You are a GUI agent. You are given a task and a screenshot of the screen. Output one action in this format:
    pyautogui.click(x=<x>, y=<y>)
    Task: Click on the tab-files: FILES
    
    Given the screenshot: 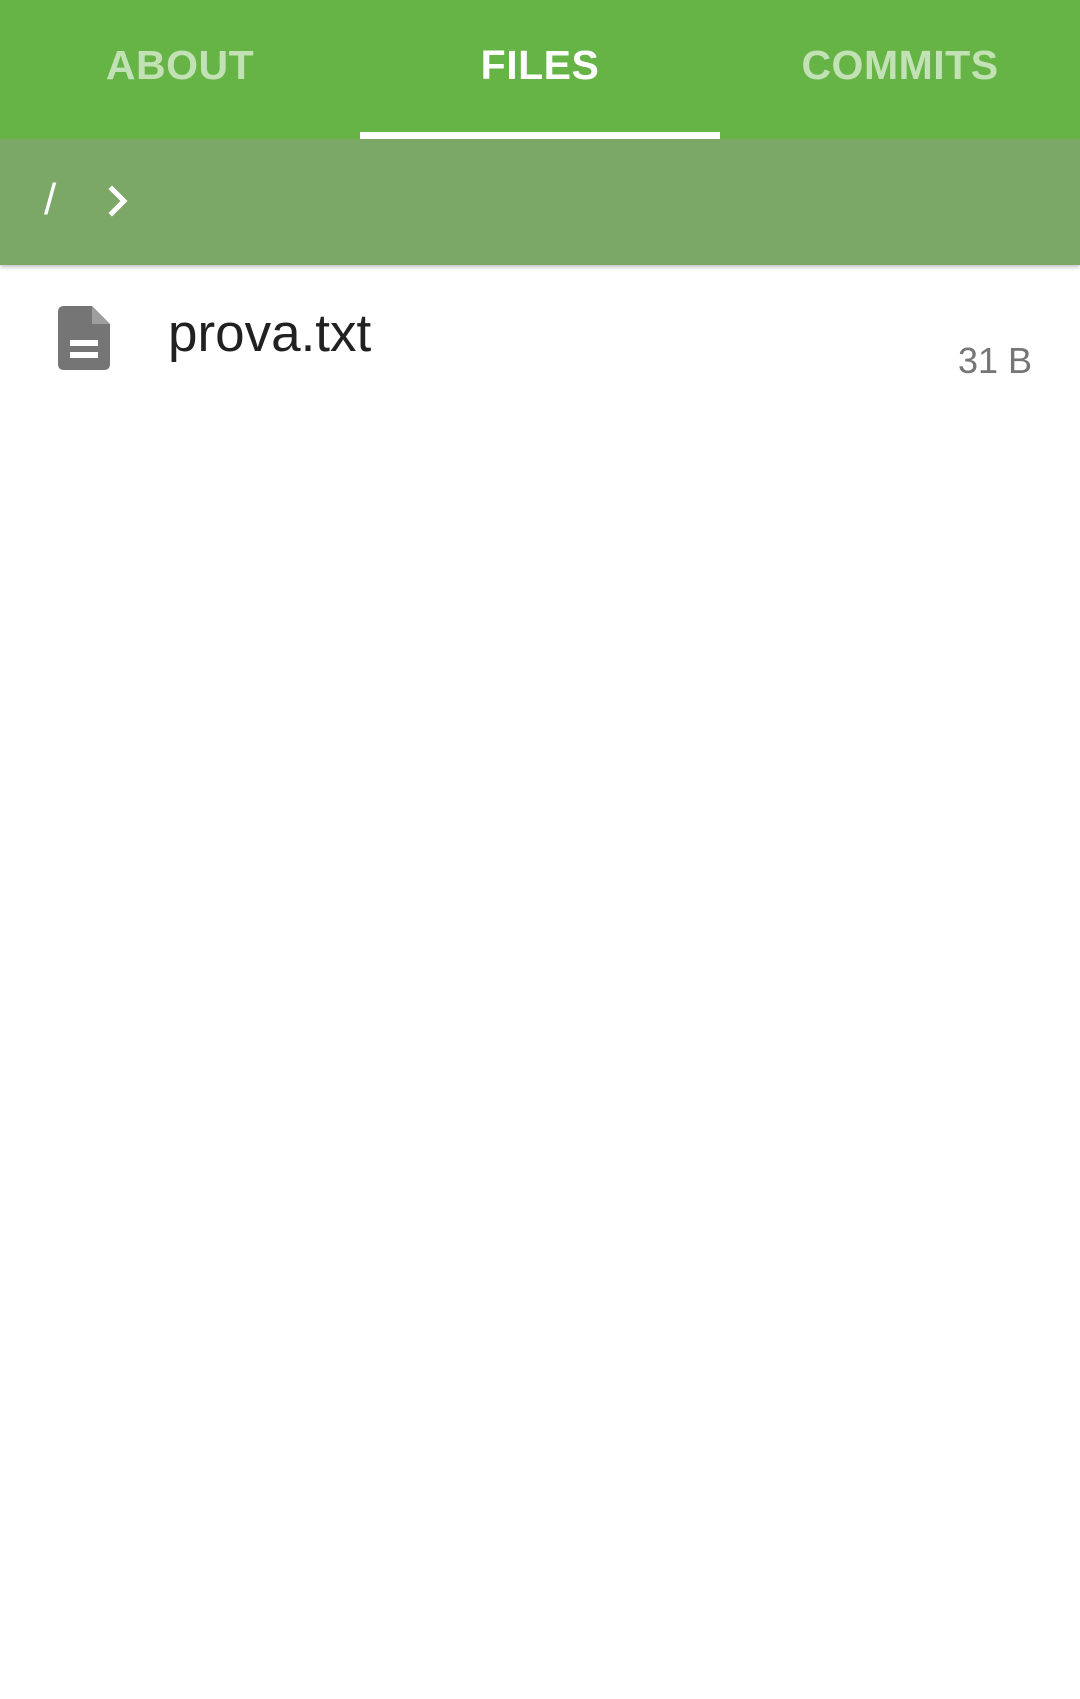 What is the action you would take?
    pyautogui.click(x=540, y=69)
    